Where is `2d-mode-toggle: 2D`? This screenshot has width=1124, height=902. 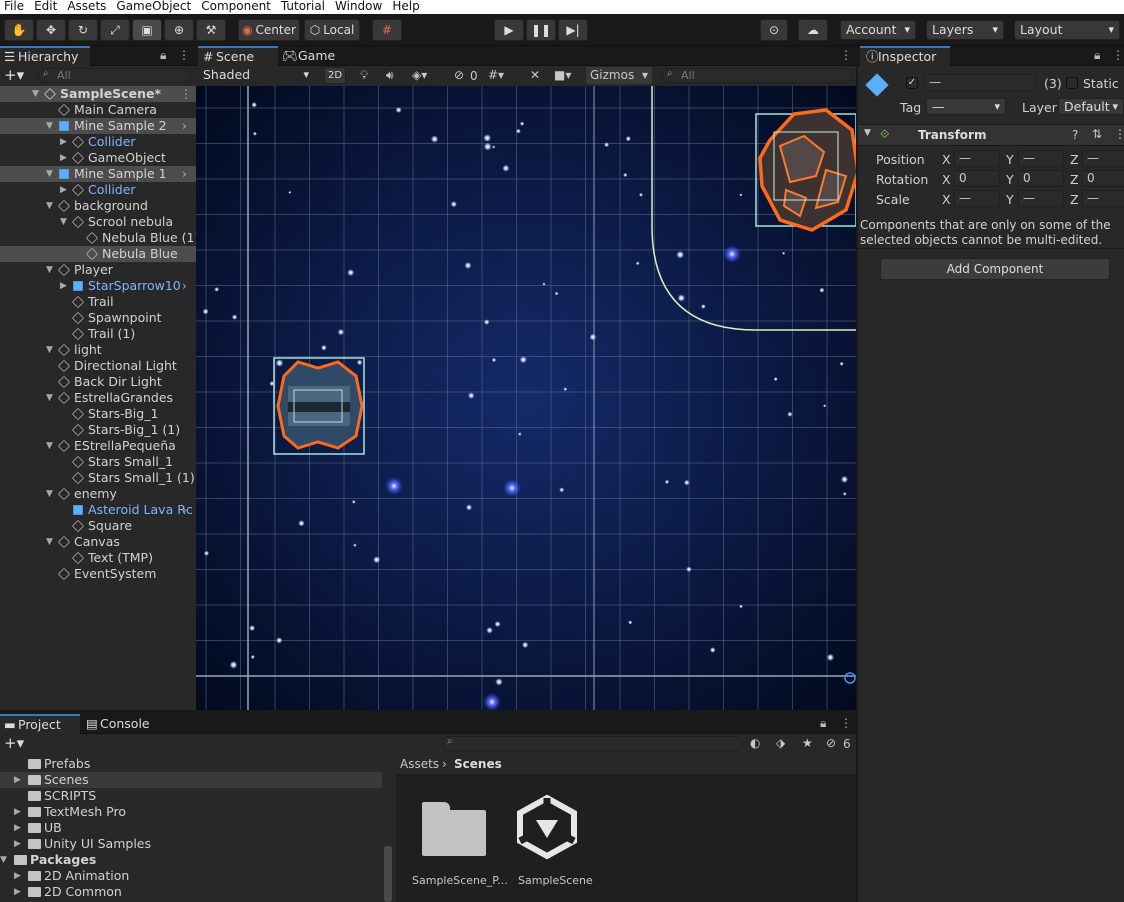
2d-mode-toggle: 2D is located at coordinates (335, 75).